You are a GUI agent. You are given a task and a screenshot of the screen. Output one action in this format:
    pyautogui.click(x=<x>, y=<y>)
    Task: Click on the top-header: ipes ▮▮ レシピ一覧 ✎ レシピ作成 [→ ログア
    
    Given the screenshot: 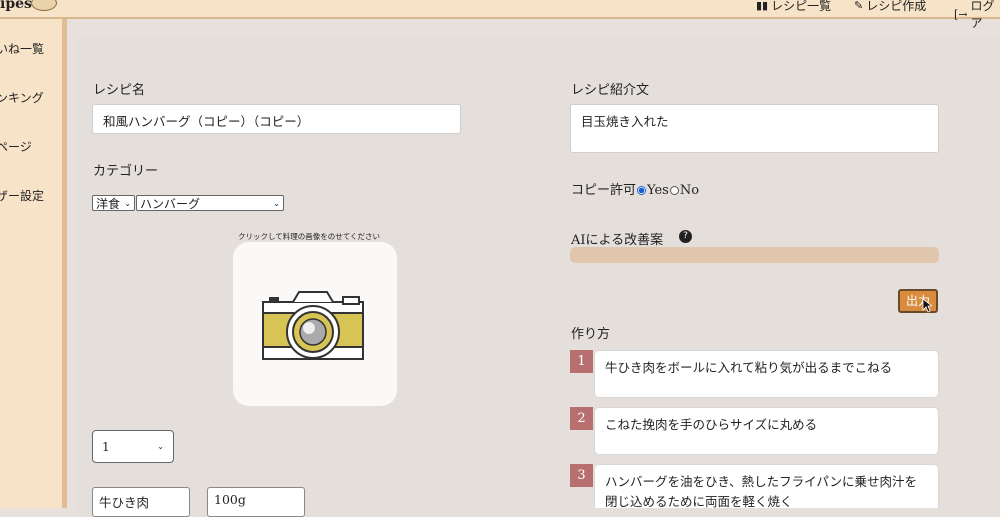 What is the action you would take?
    pyautogui.click(x=500, y=15)
    